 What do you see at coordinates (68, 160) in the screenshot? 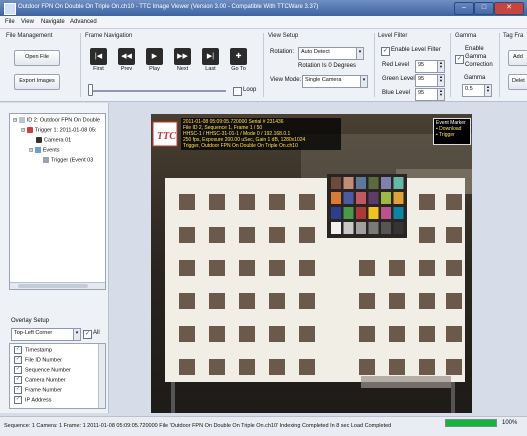
I see `tree-item-event-trigger: Trigger (Event 03` at bounding box center [68, 160].